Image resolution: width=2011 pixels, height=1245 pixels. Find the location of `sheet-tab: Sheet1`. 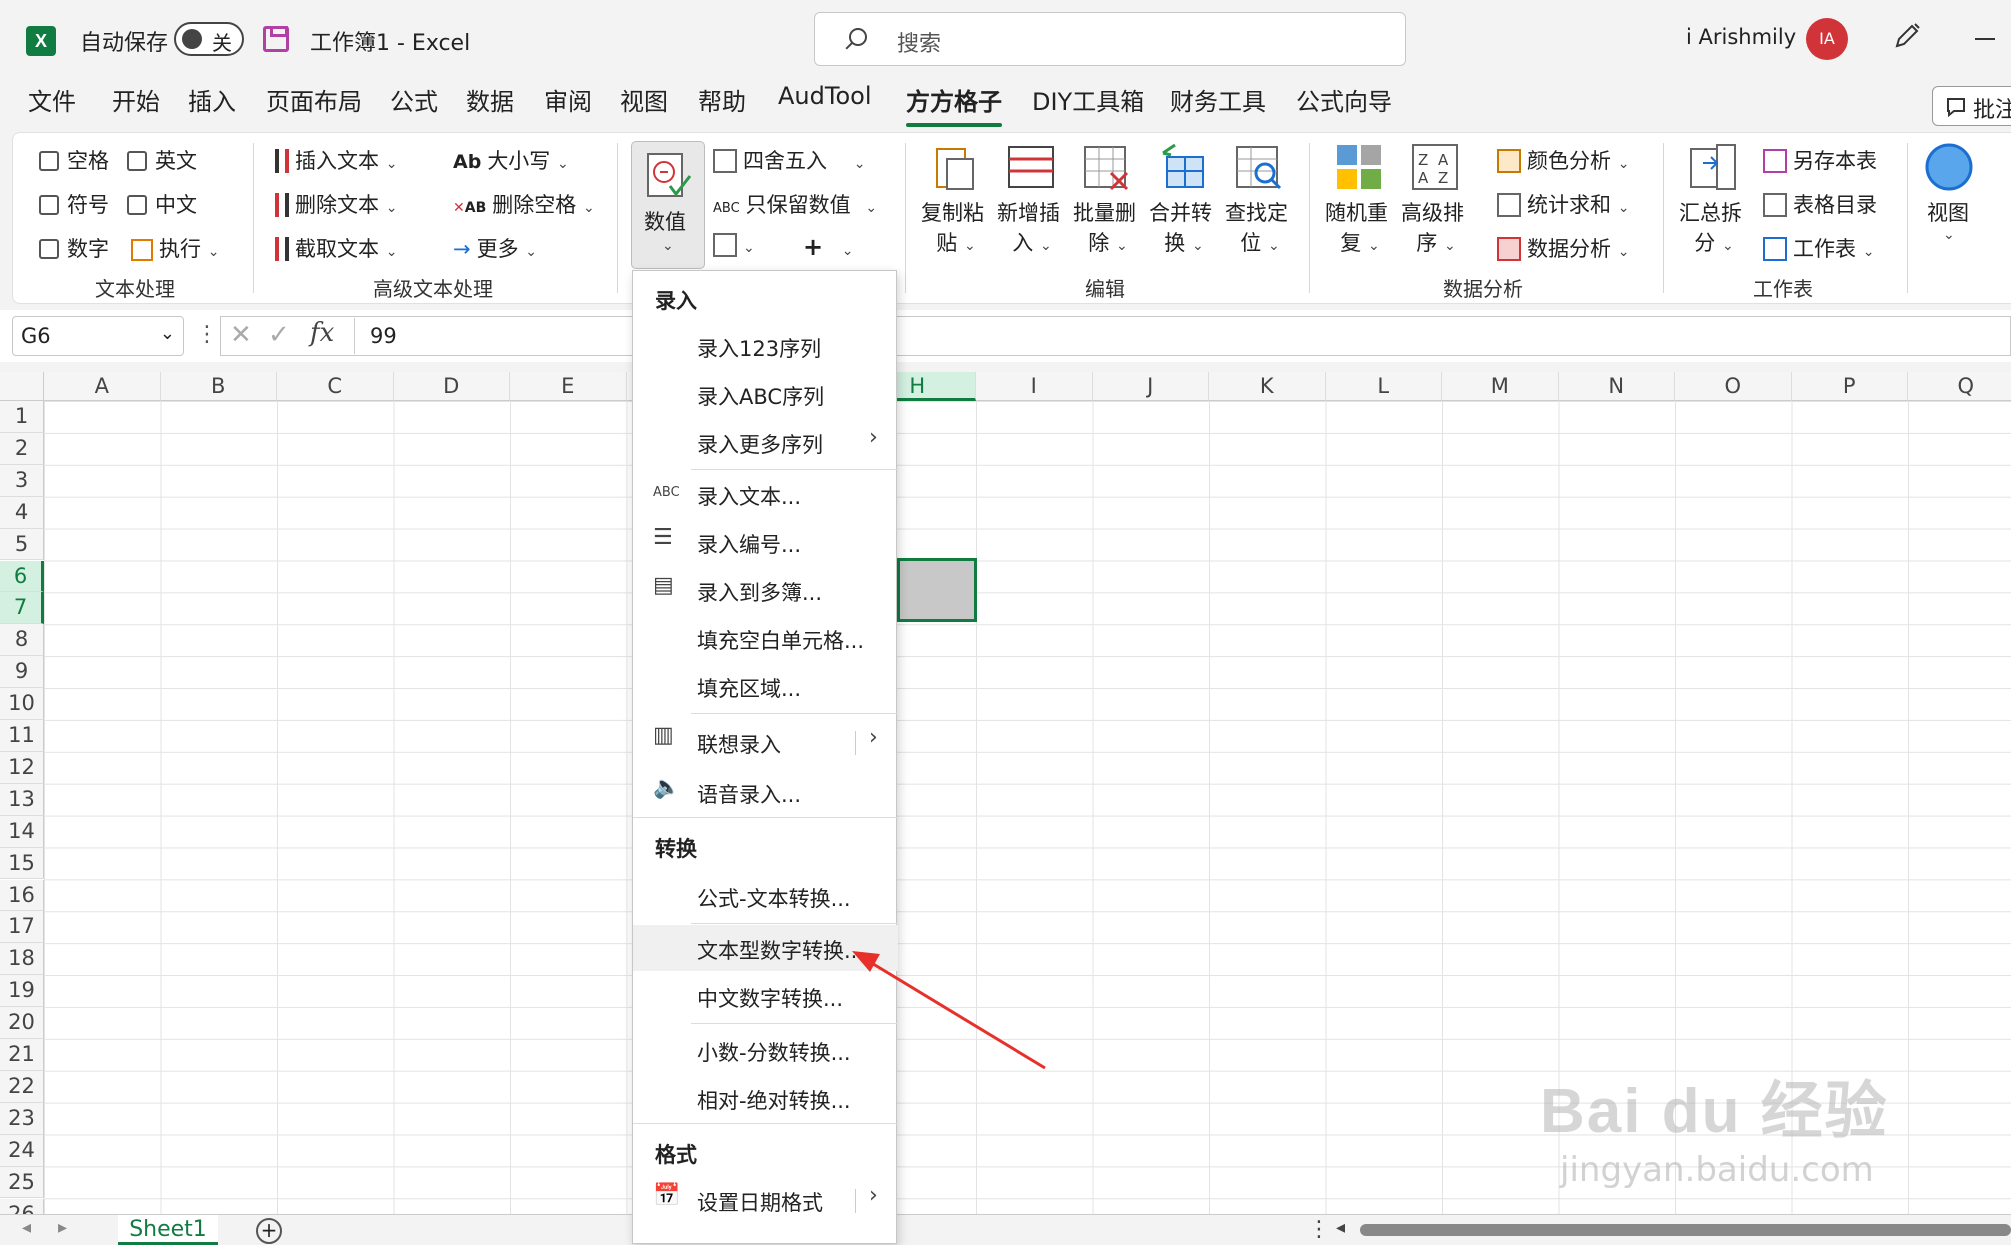

sheet-tab: Sheet1 is located at coordinates (168, 1230).